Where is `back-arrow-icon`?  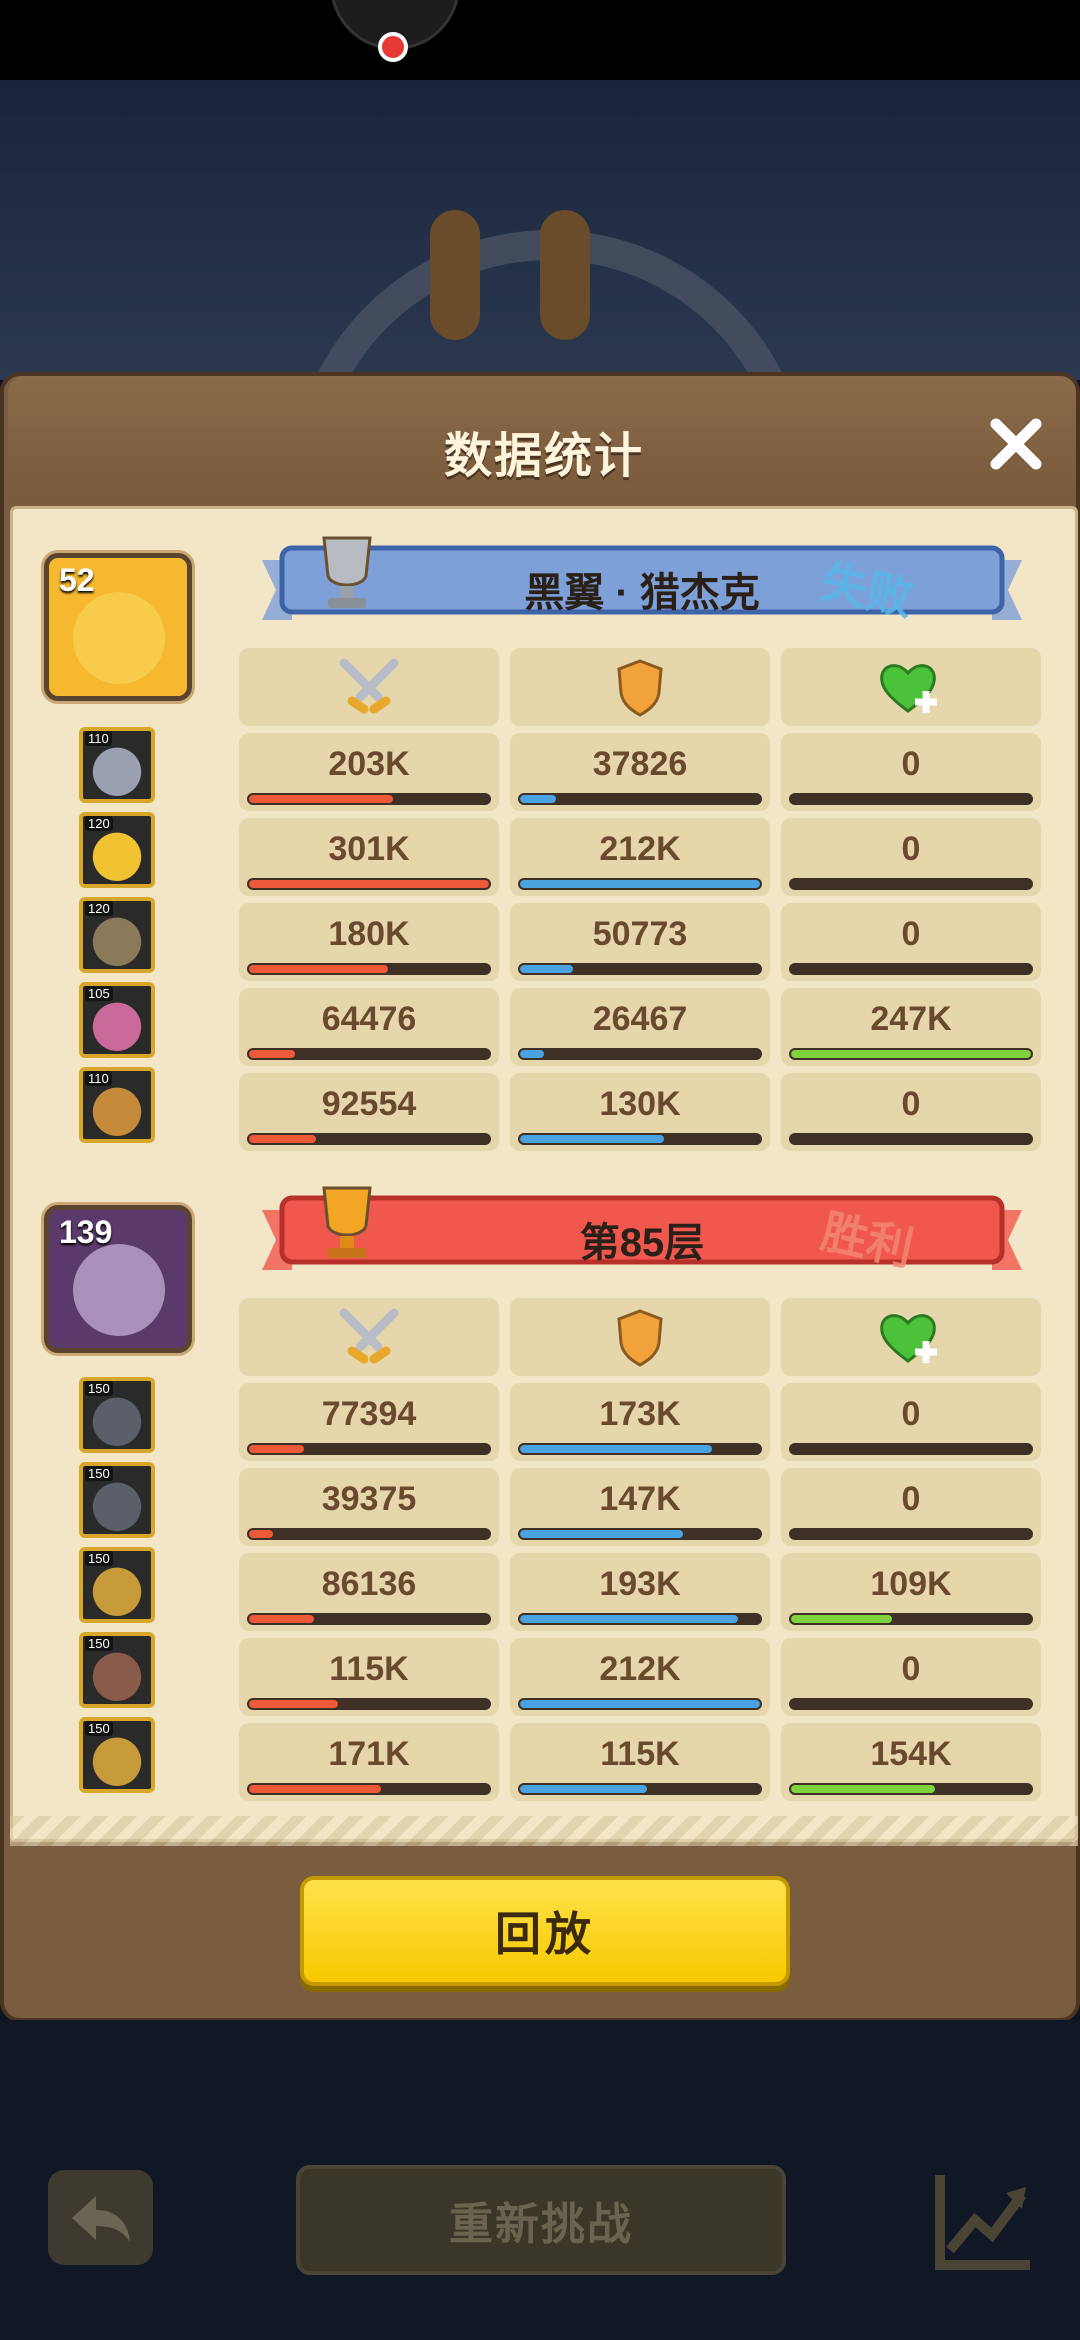 back-arrow-icon is located at coordinates (100, 2218).